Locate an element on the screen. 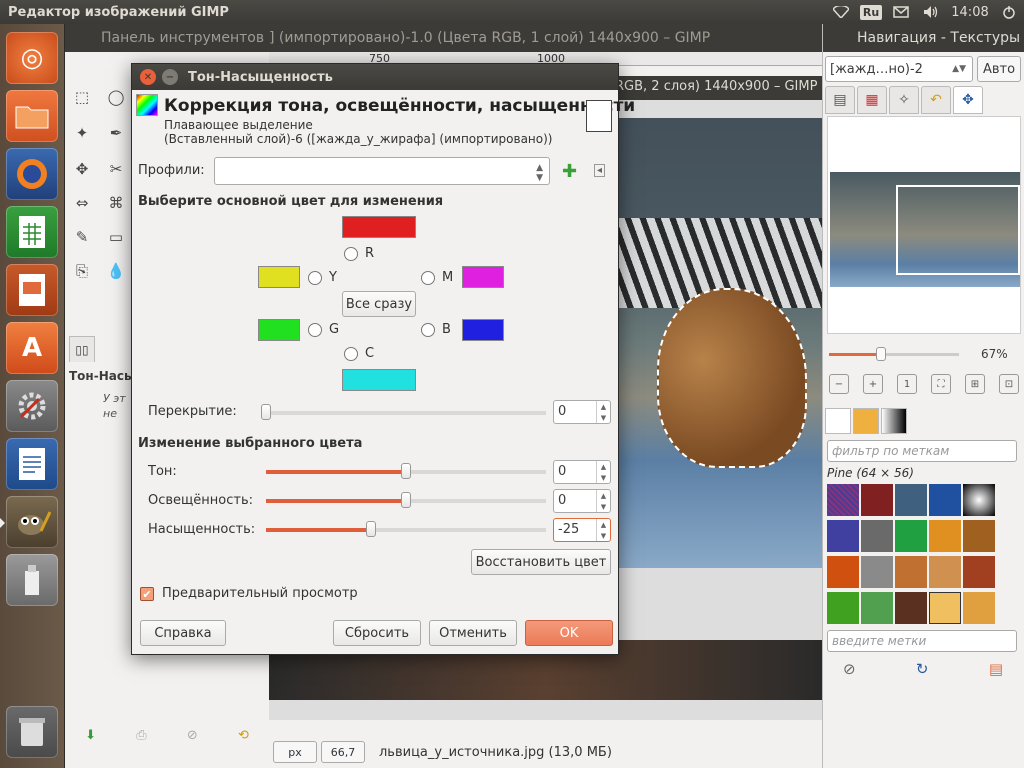  navigation-preview is located at coordinates (924, 225).